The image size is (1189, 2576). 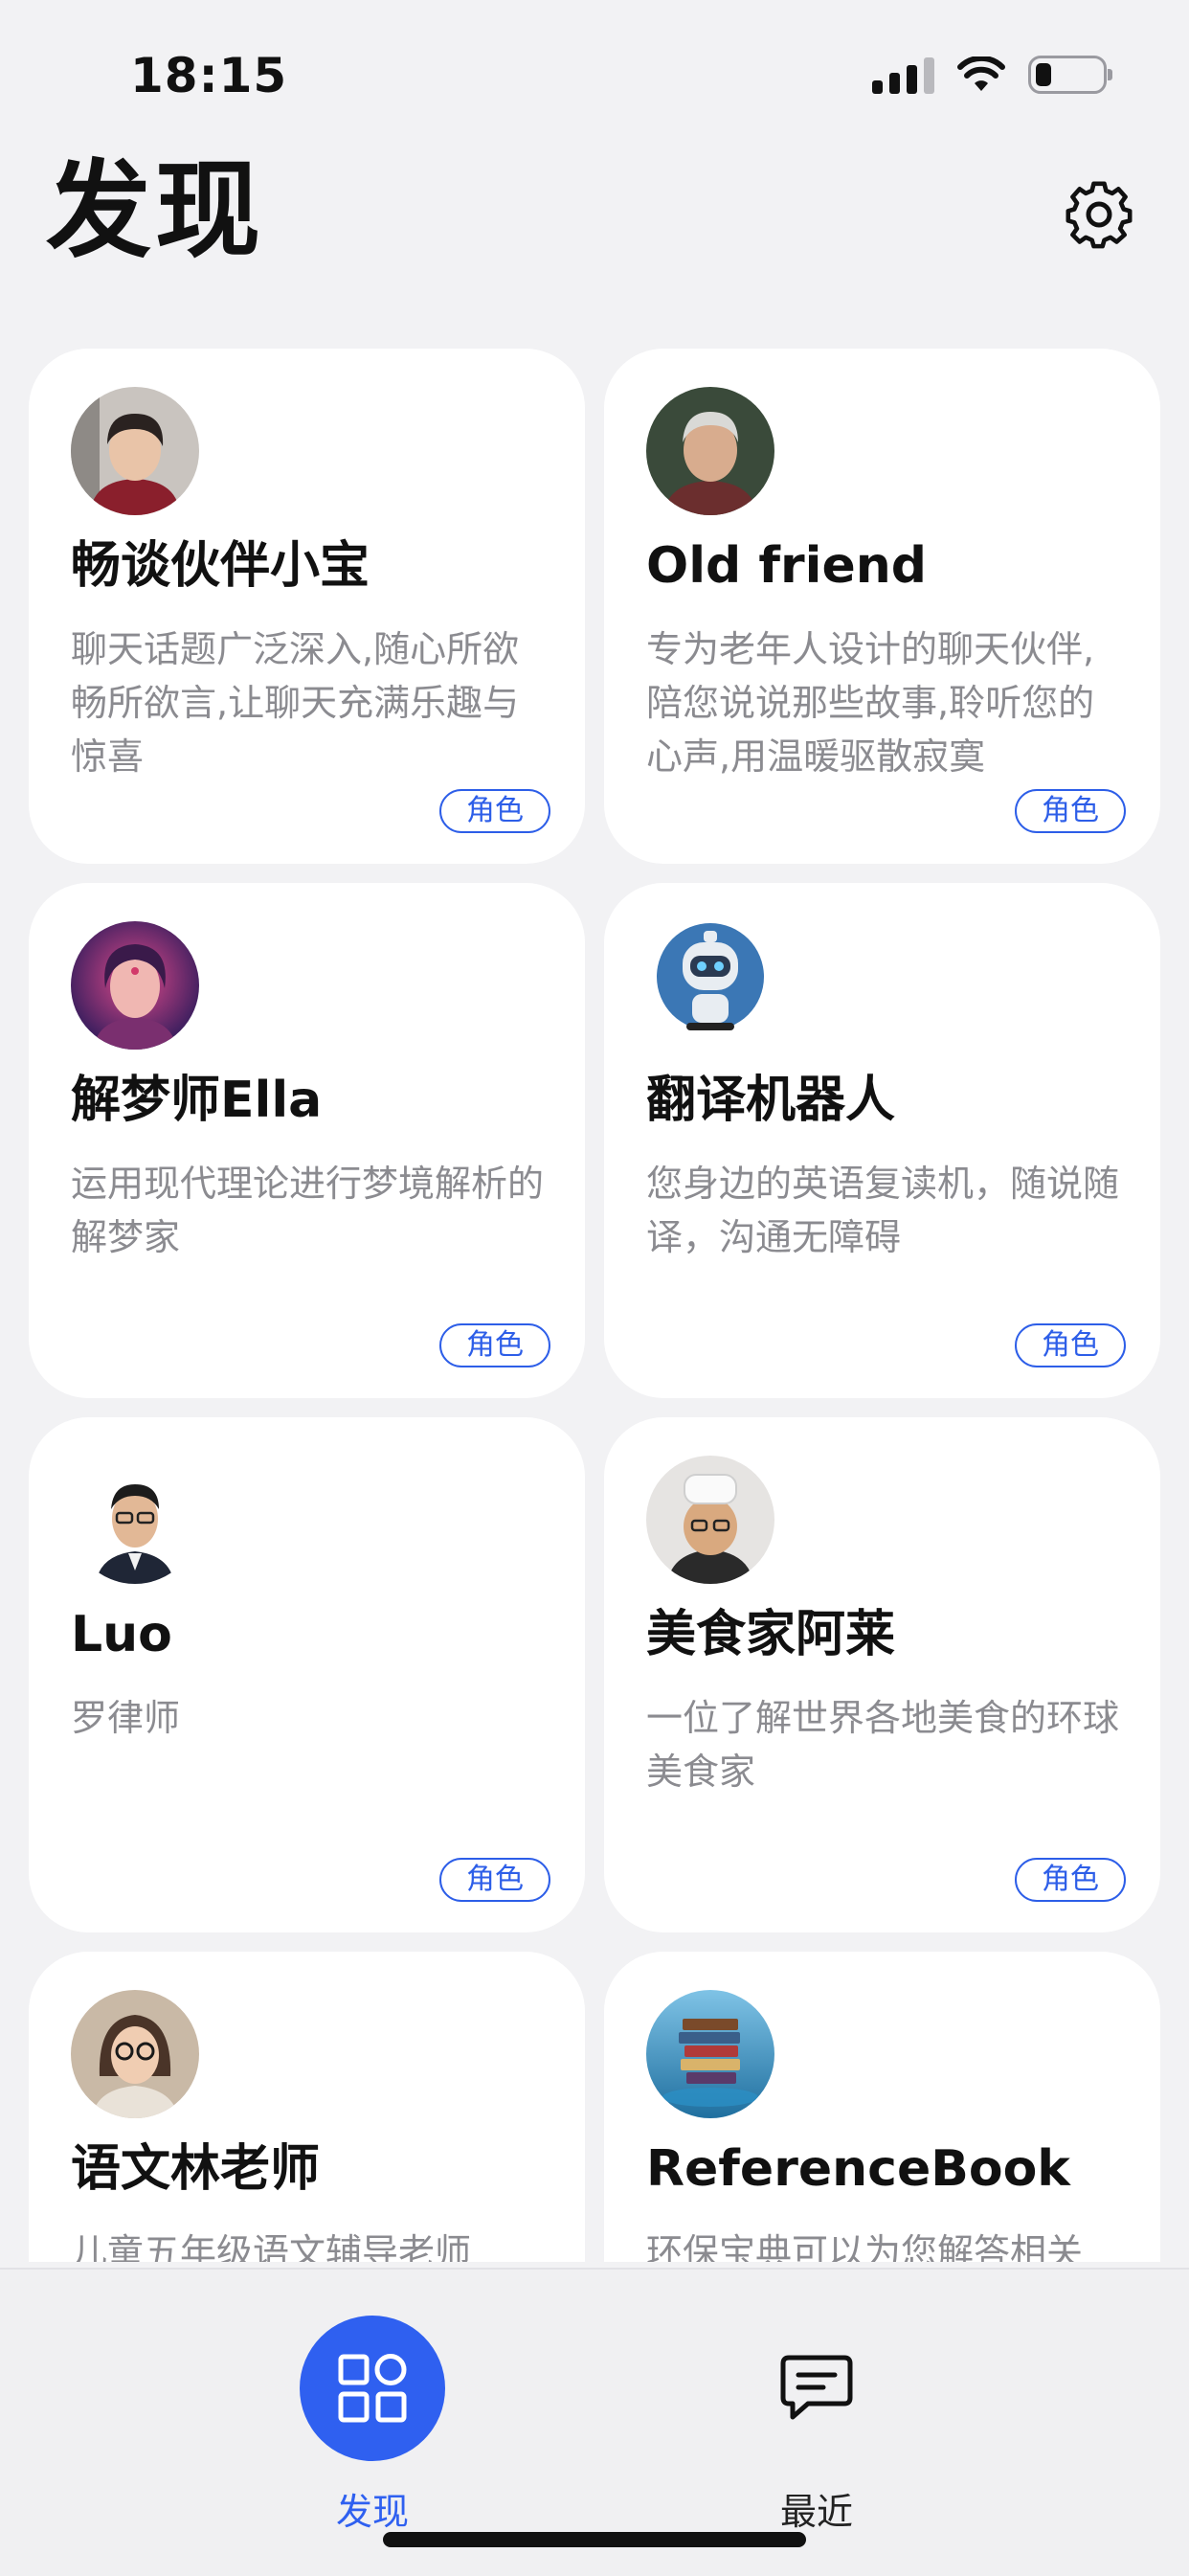 I want to click on card-description: 儿童五年级语文辅导老师, so click(x=271, y=2246).